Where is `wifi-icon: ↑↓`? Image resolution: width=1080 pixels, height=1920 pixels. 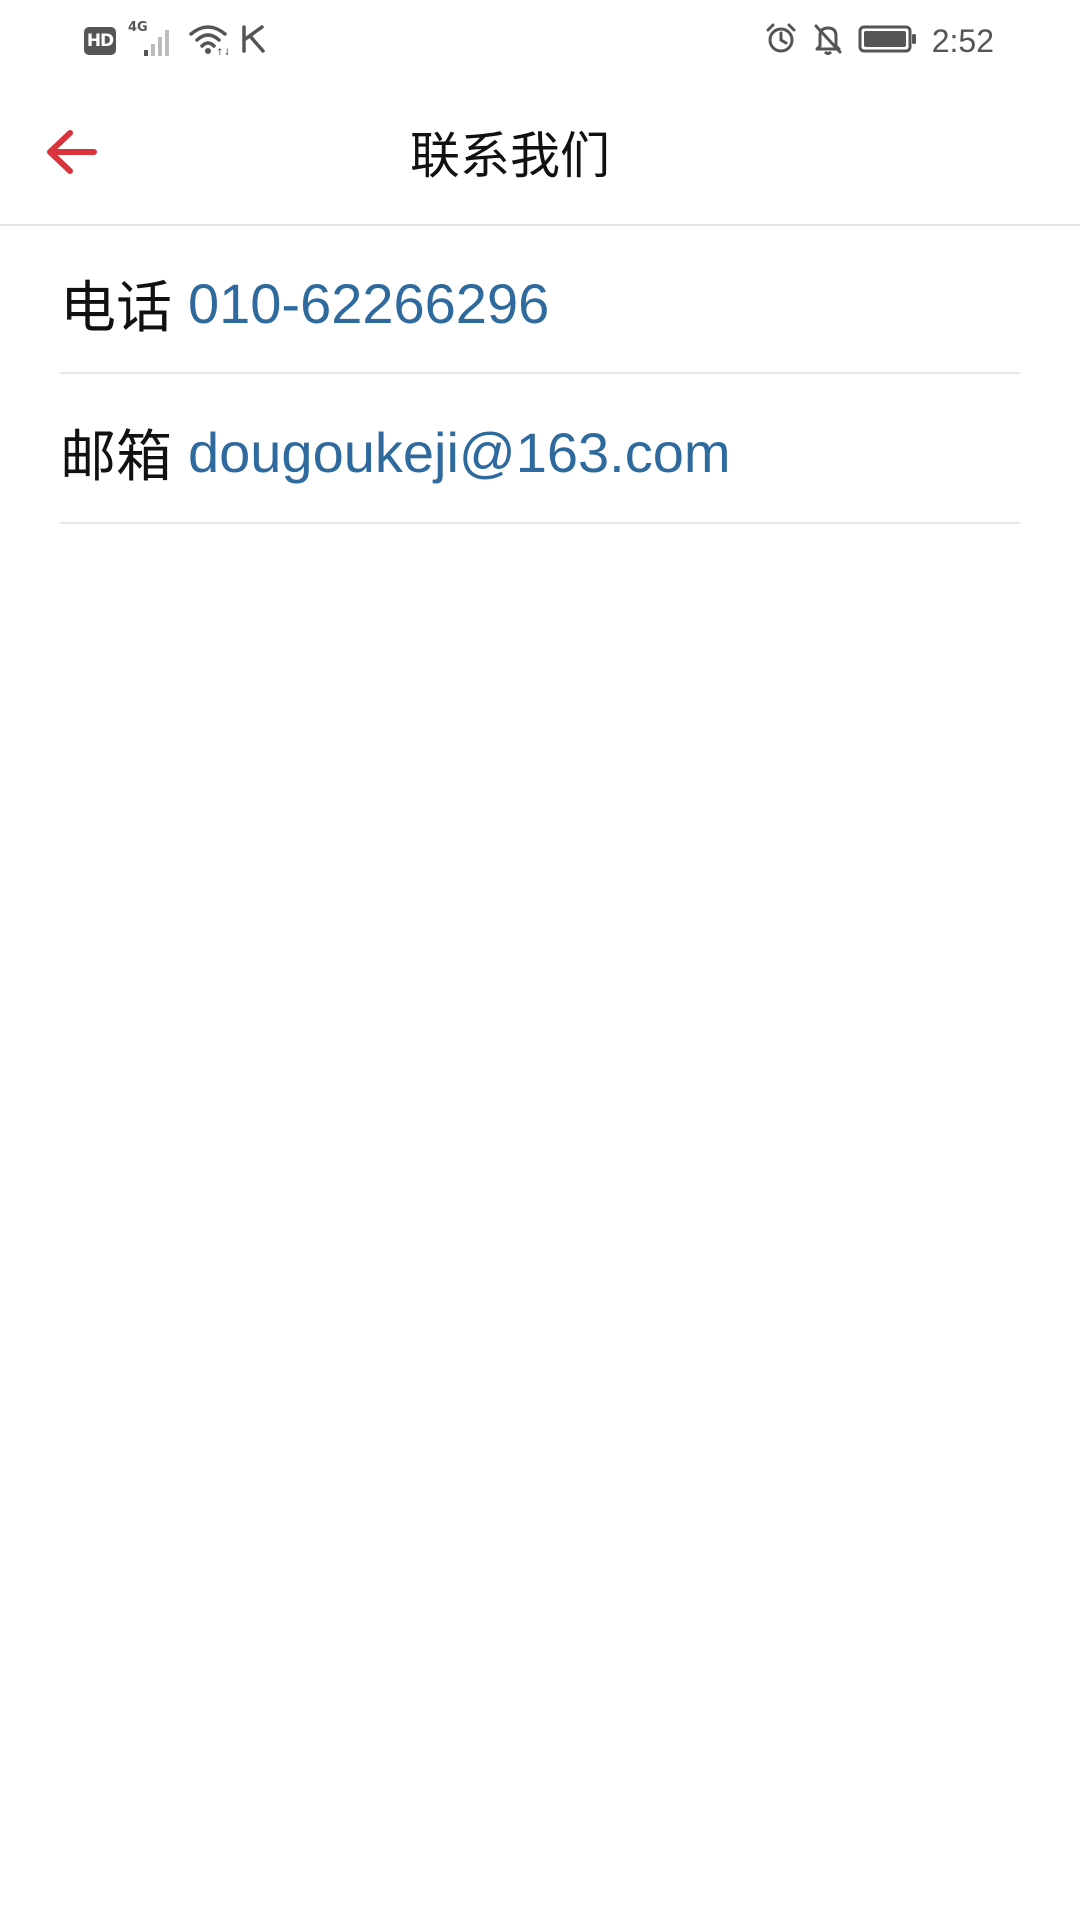
wifi-icon: ↑↓ is located at coordinates (209, 41).